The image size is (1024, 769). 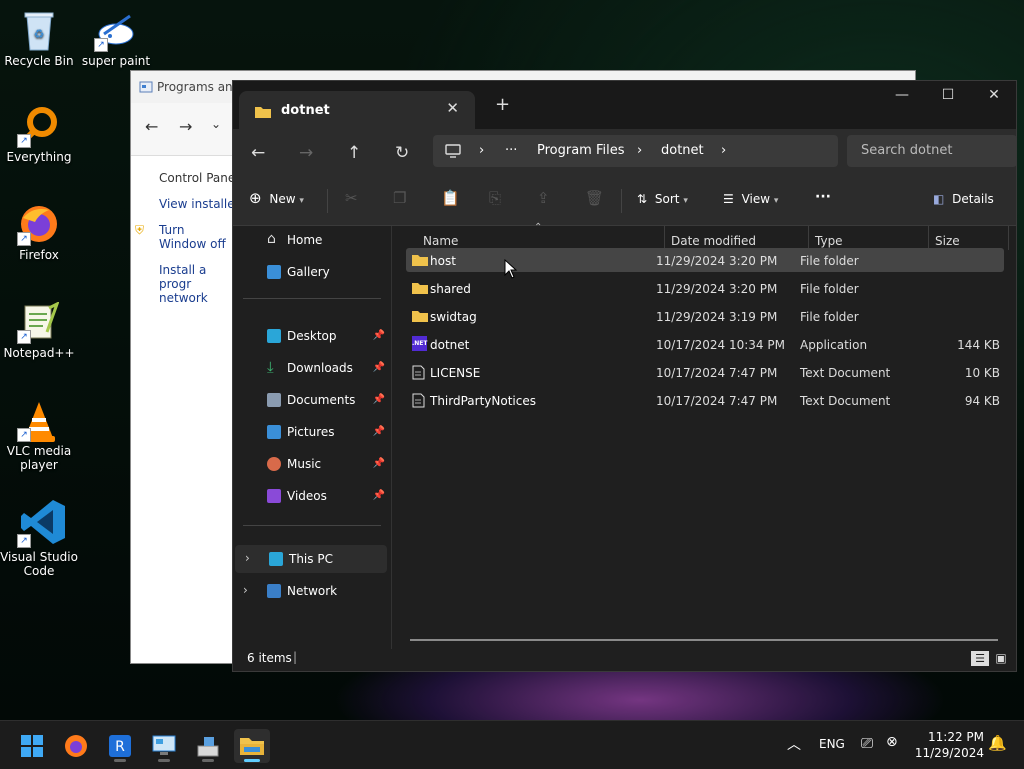 What do you see at coordinates (728, 199) in the screenshot?
I see `view-list-icon: ☰` at bounding box center [728, 199].